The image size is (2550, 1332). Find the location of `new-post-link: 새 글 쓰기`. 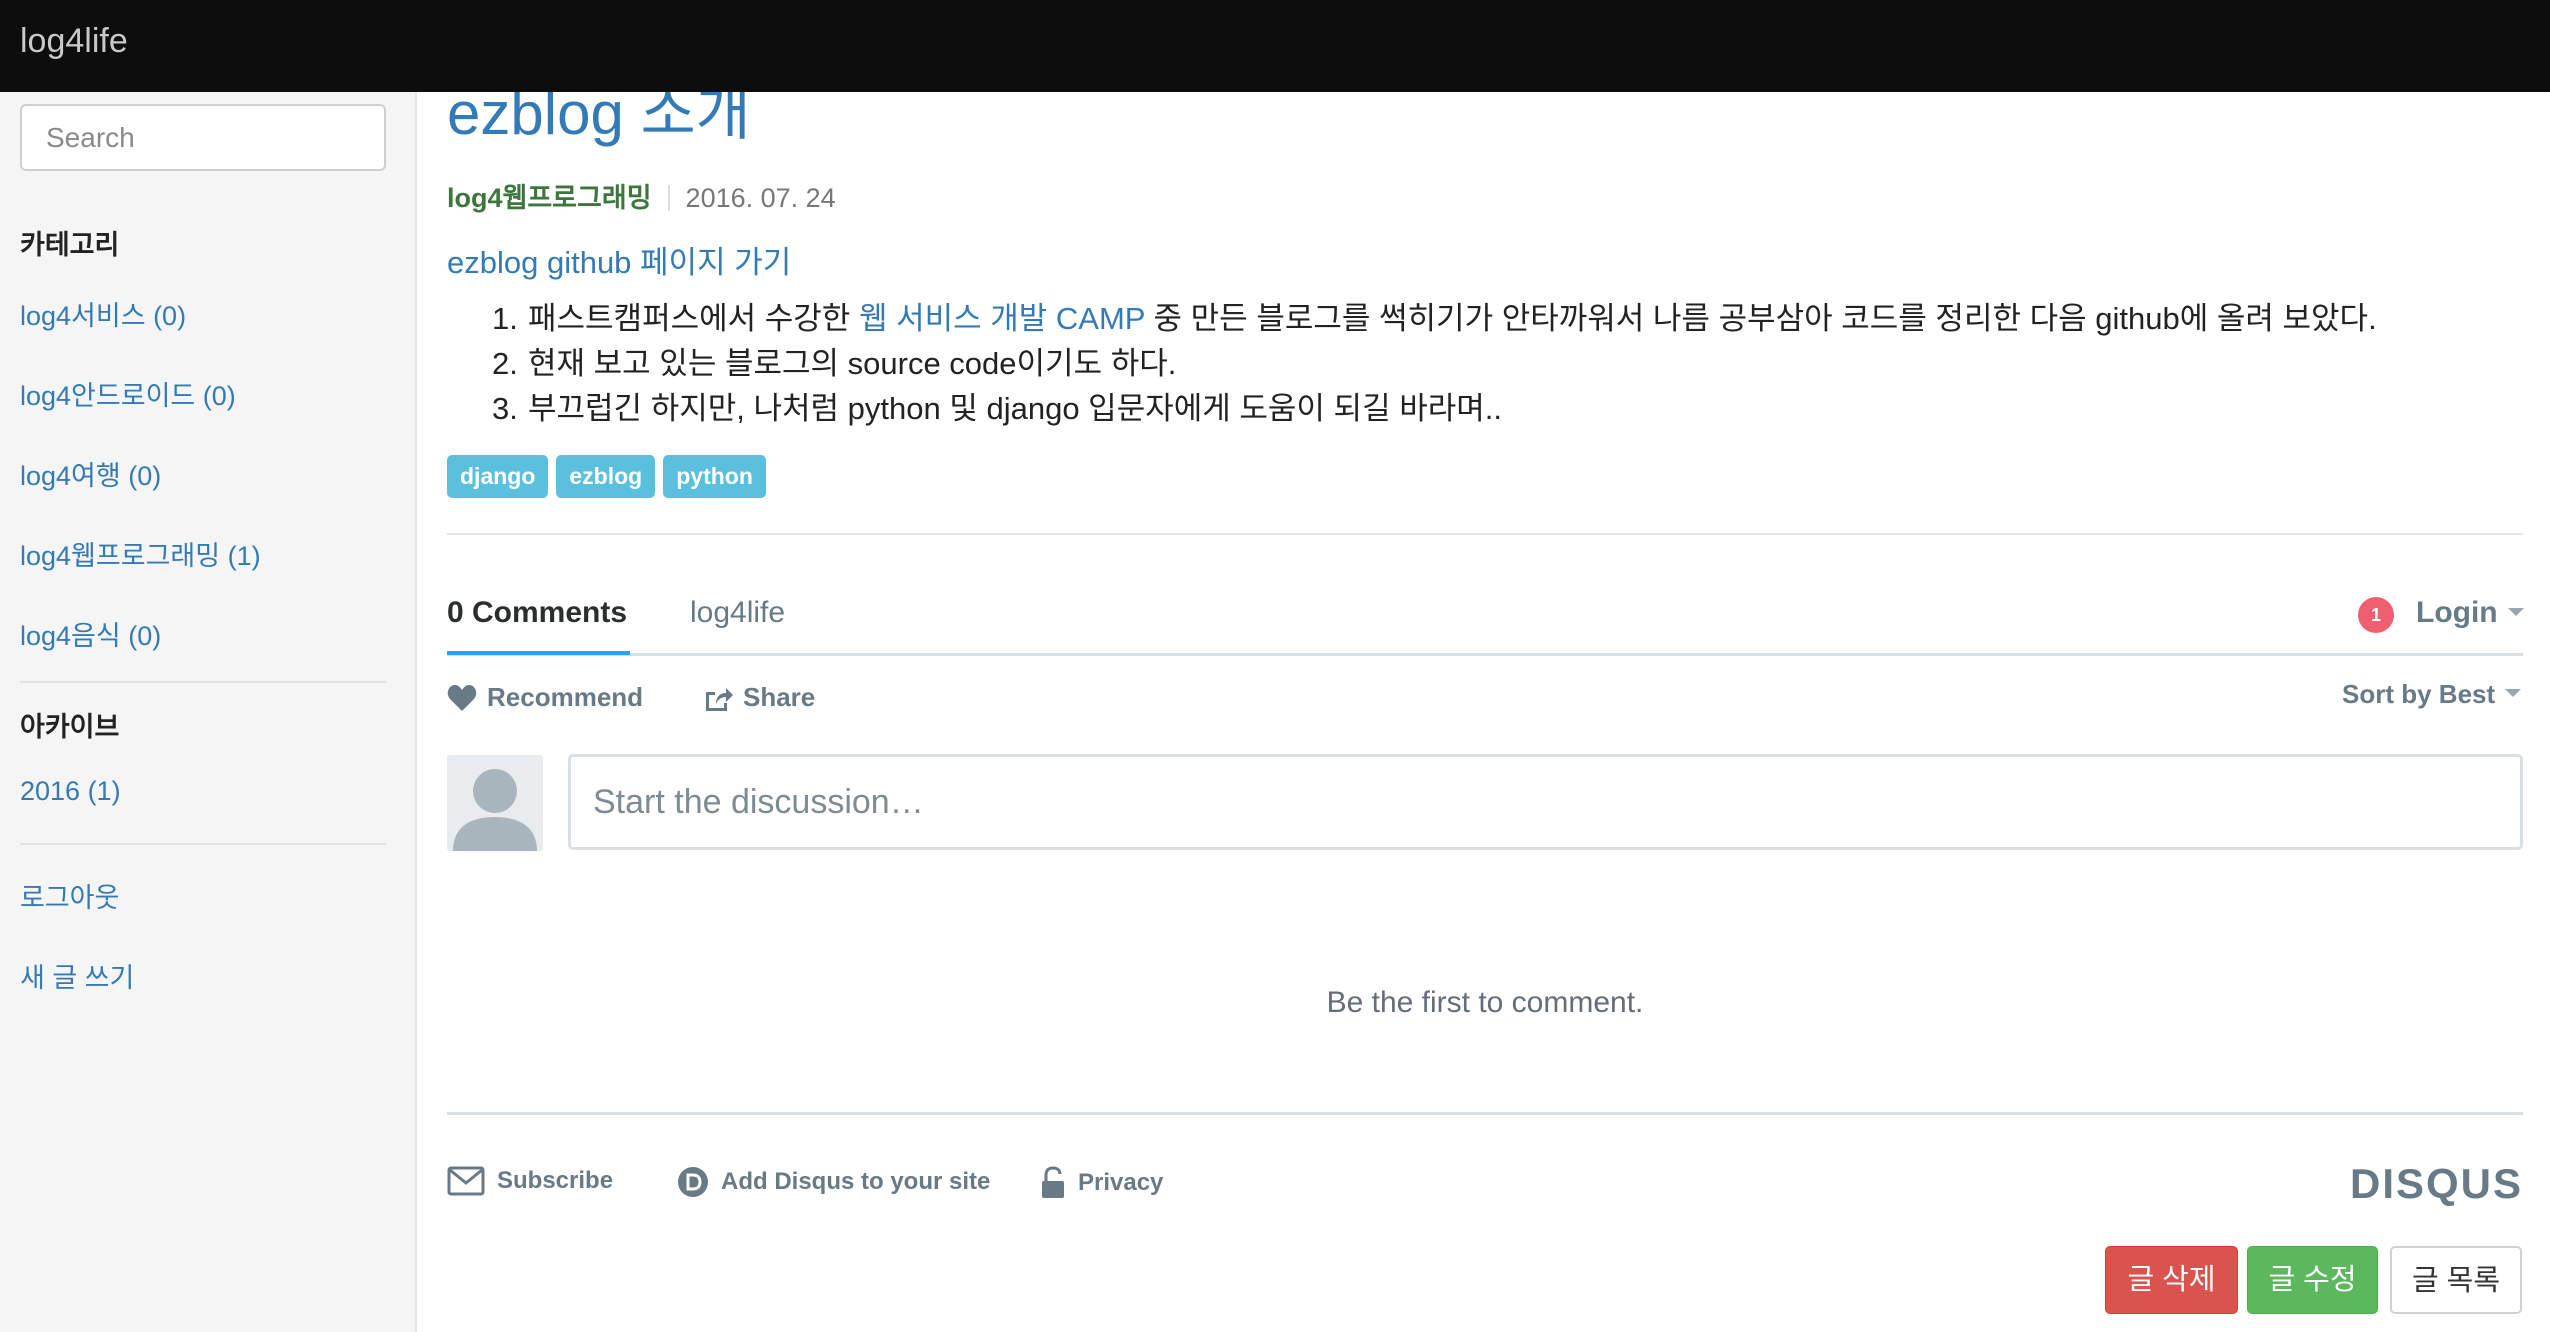

new-post-link: 새 글 쓰기 is located at coordinates (77, 975).